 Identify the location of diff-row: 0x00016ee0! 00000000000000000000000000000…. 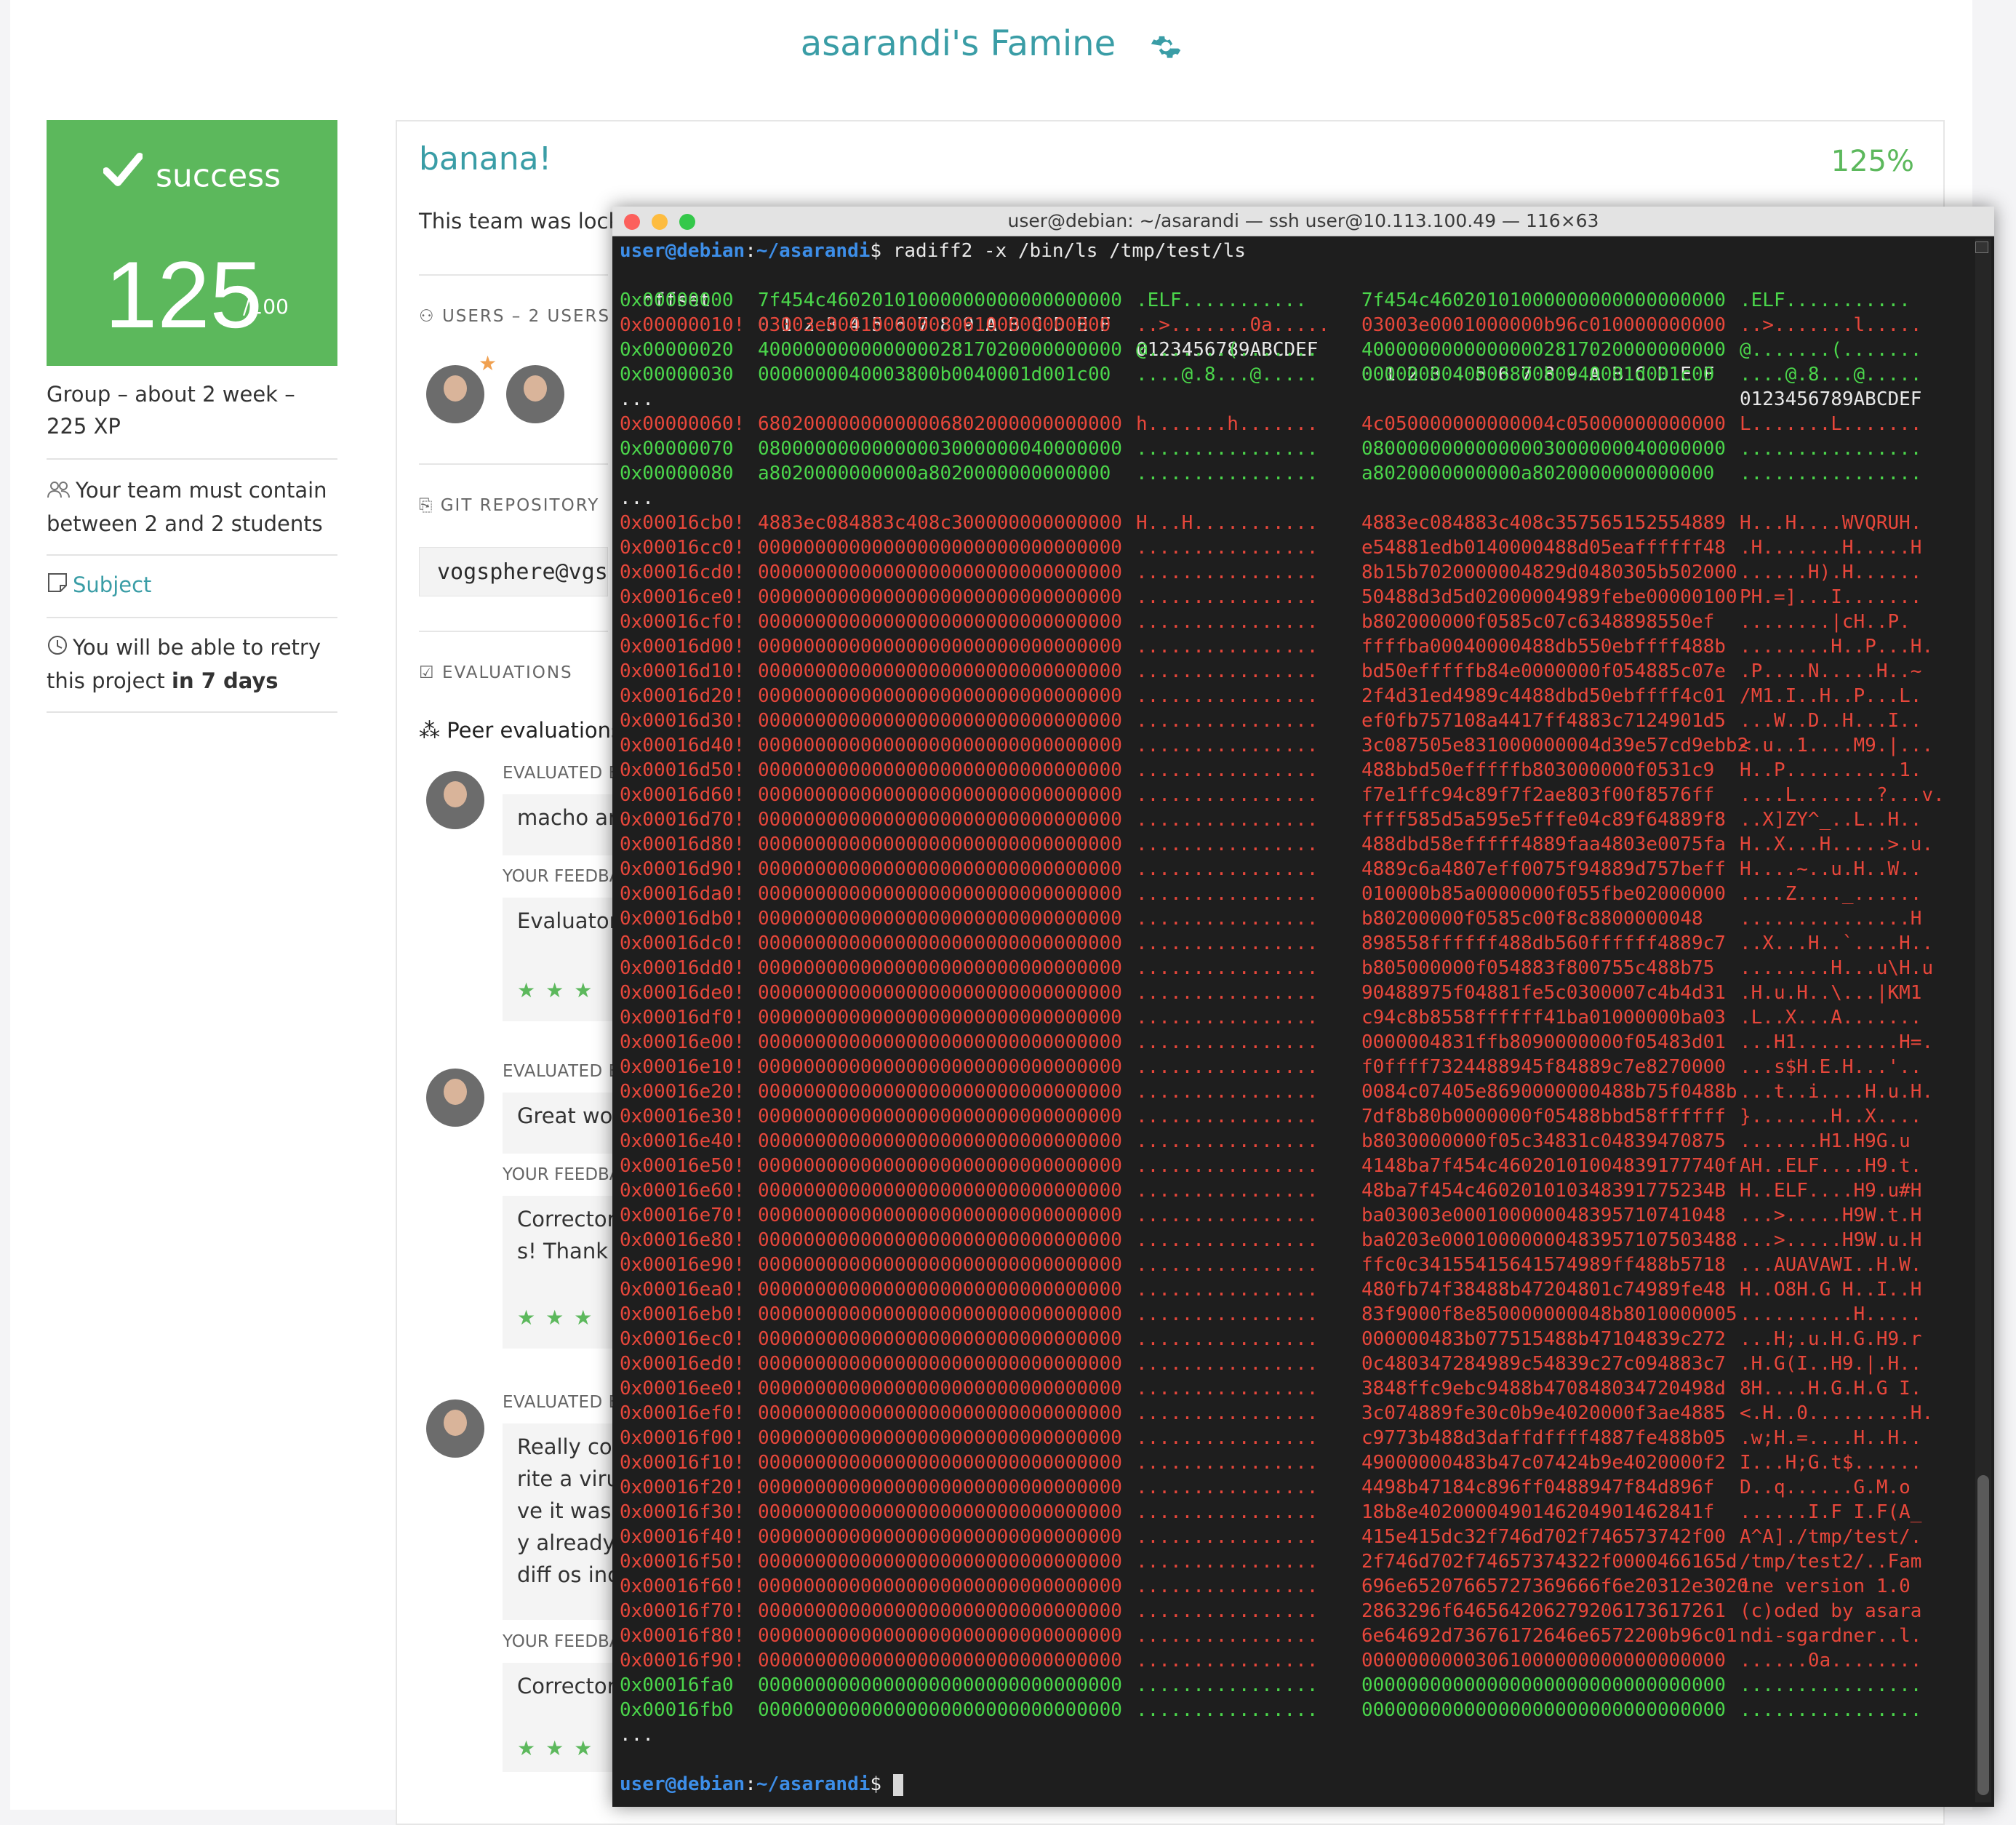
(1296, 1388).